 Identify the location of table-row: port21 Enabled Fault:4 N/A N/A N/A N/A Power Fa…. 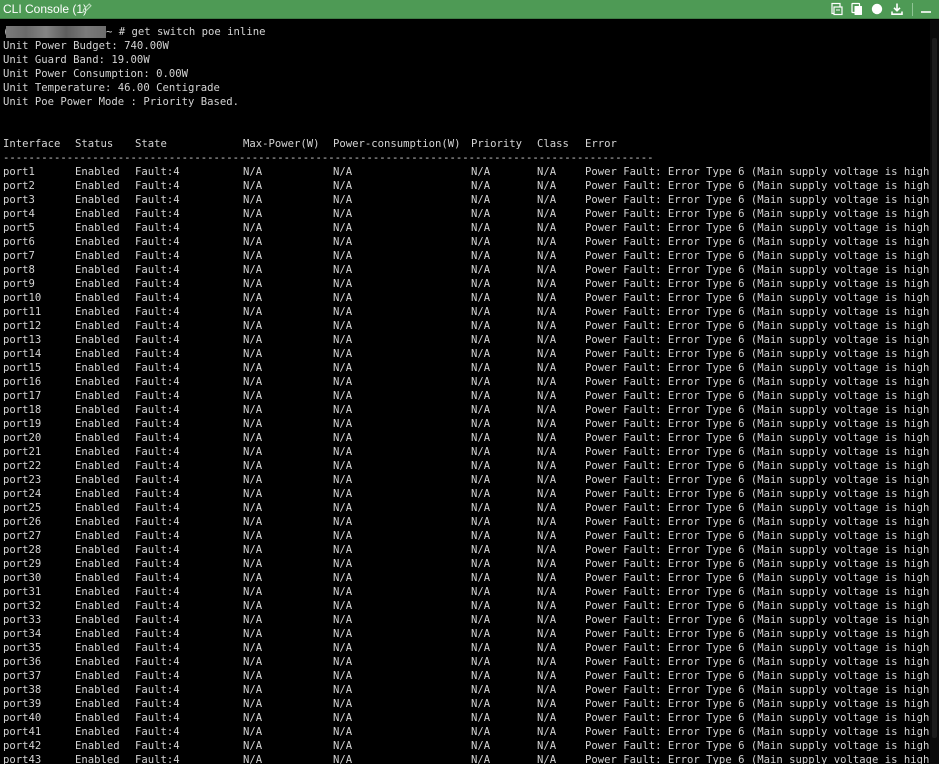
(465, 452).